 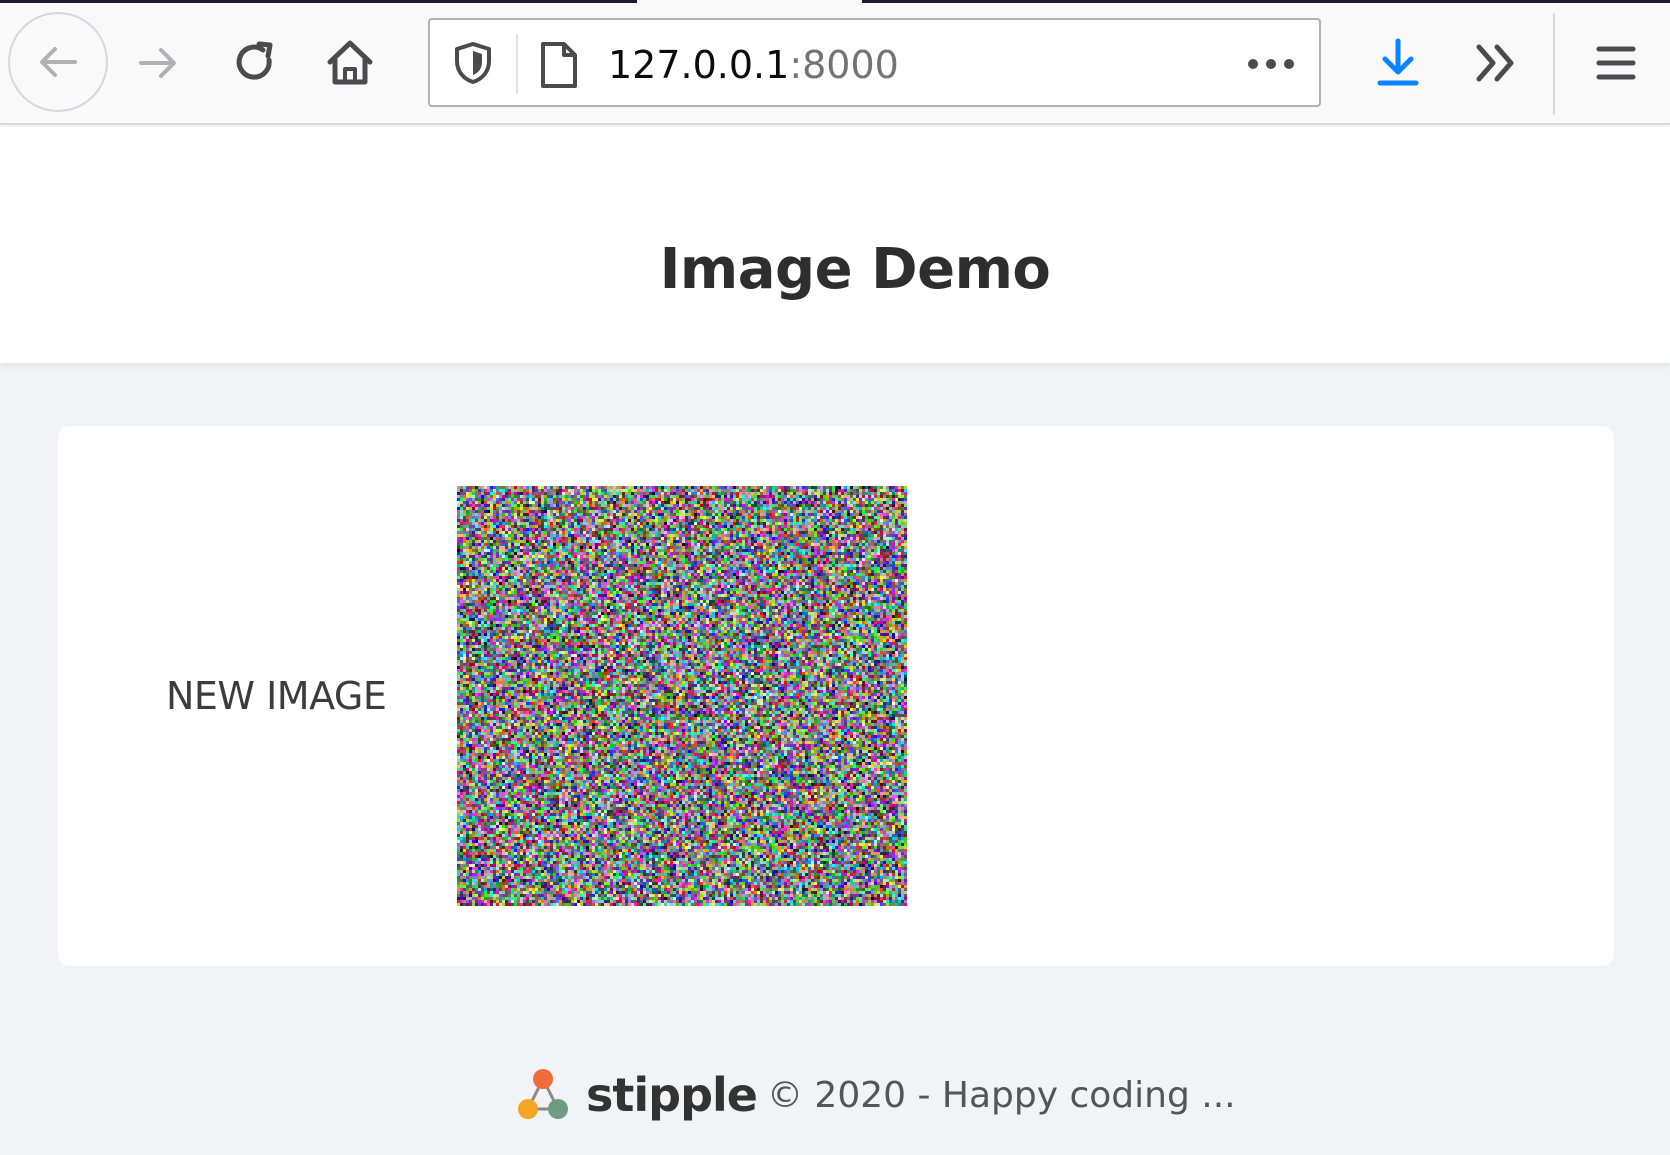 I want to click on reload-icon, so click(x=254, y=60).